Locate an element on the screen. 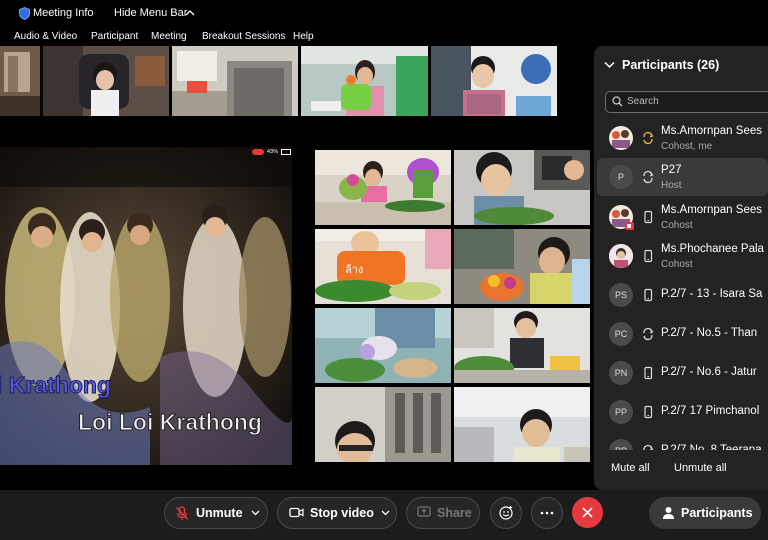 The height and width of the screenshot is (540, 768). share-screen-icon is located at coordinates (424, 511).